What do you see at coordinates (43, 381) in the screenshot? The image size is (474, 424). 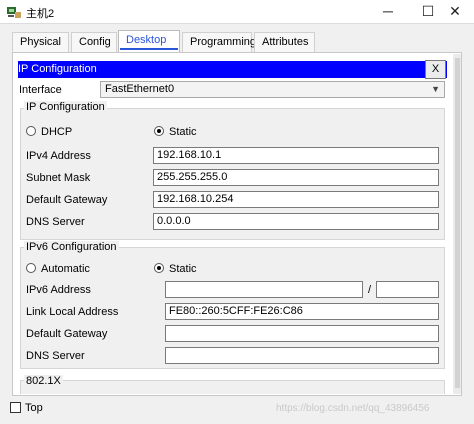 I see `dot1x-group-title: 802.1X` at bounding box center [43, 381].